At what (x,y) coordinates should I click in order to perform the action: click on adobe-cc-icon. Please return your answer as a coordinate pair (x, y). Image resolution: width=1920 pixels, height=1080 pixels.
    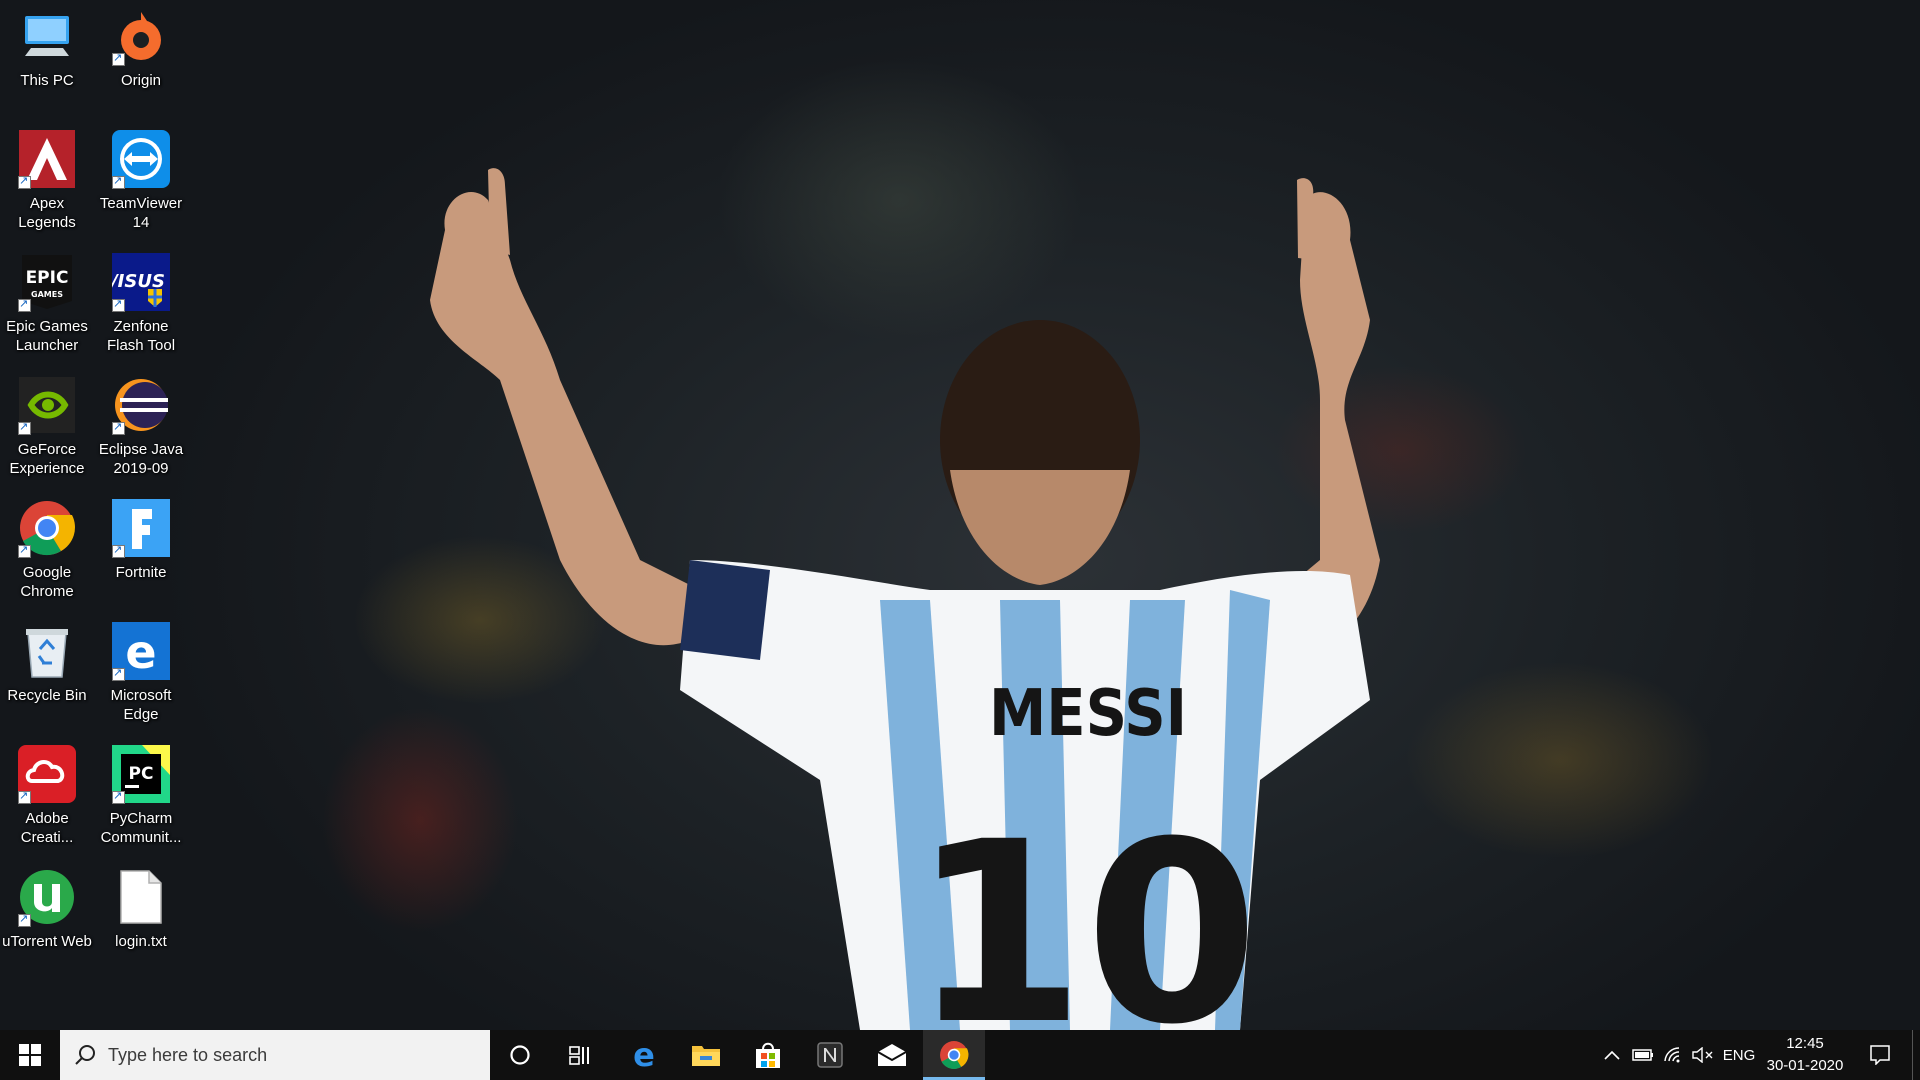
    Looking at the image, I should click on (47, 774).